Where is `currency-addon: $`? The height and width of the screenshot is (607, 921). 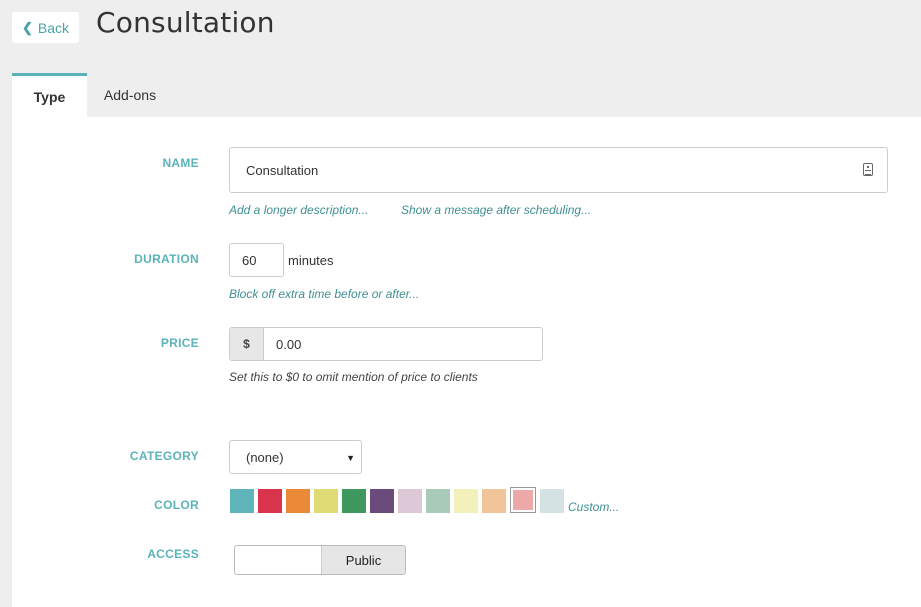 currency-addon: $ is located at coordinates (247, 344).